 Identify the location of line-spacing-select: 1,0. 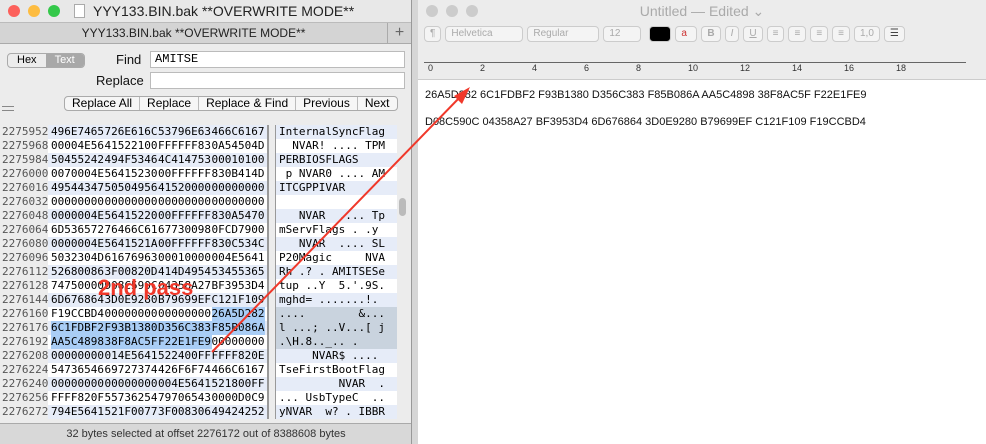
(867, 33).